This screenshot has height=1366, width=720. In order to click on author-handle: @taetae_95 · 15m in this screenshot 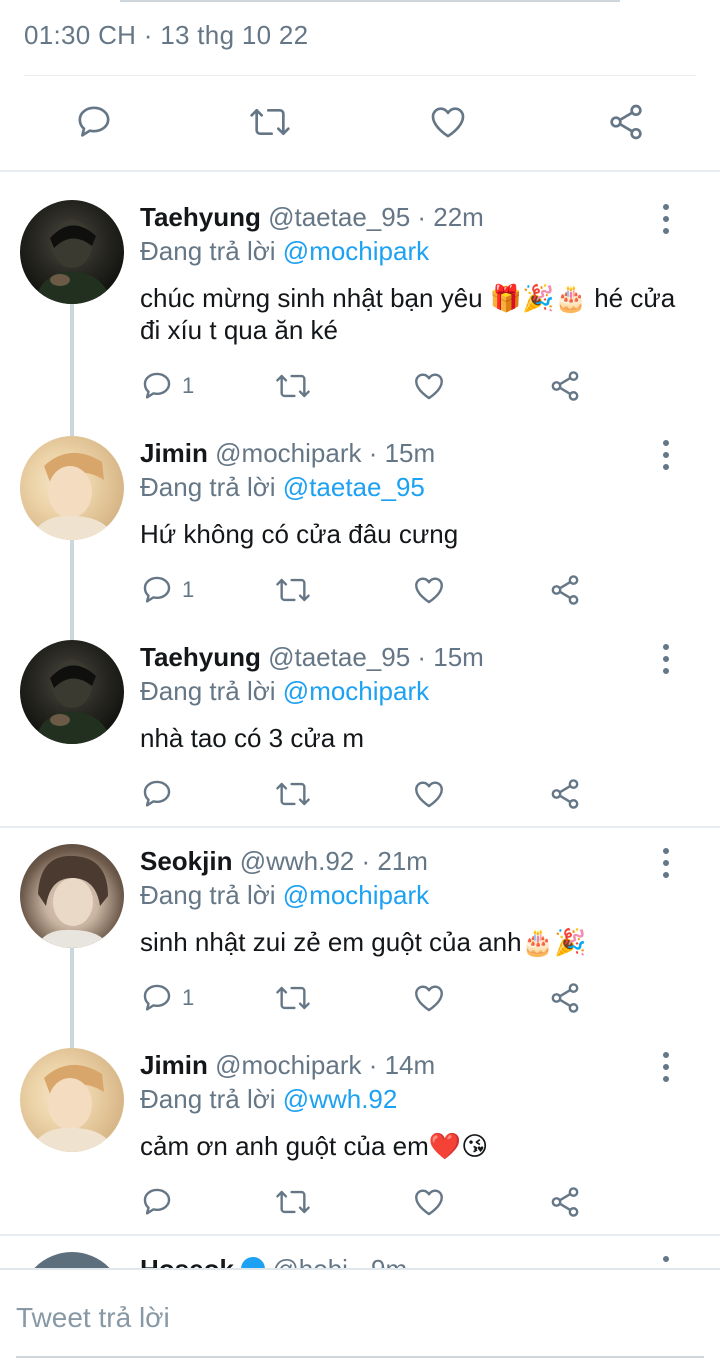, I will do `click(376, 657)`.